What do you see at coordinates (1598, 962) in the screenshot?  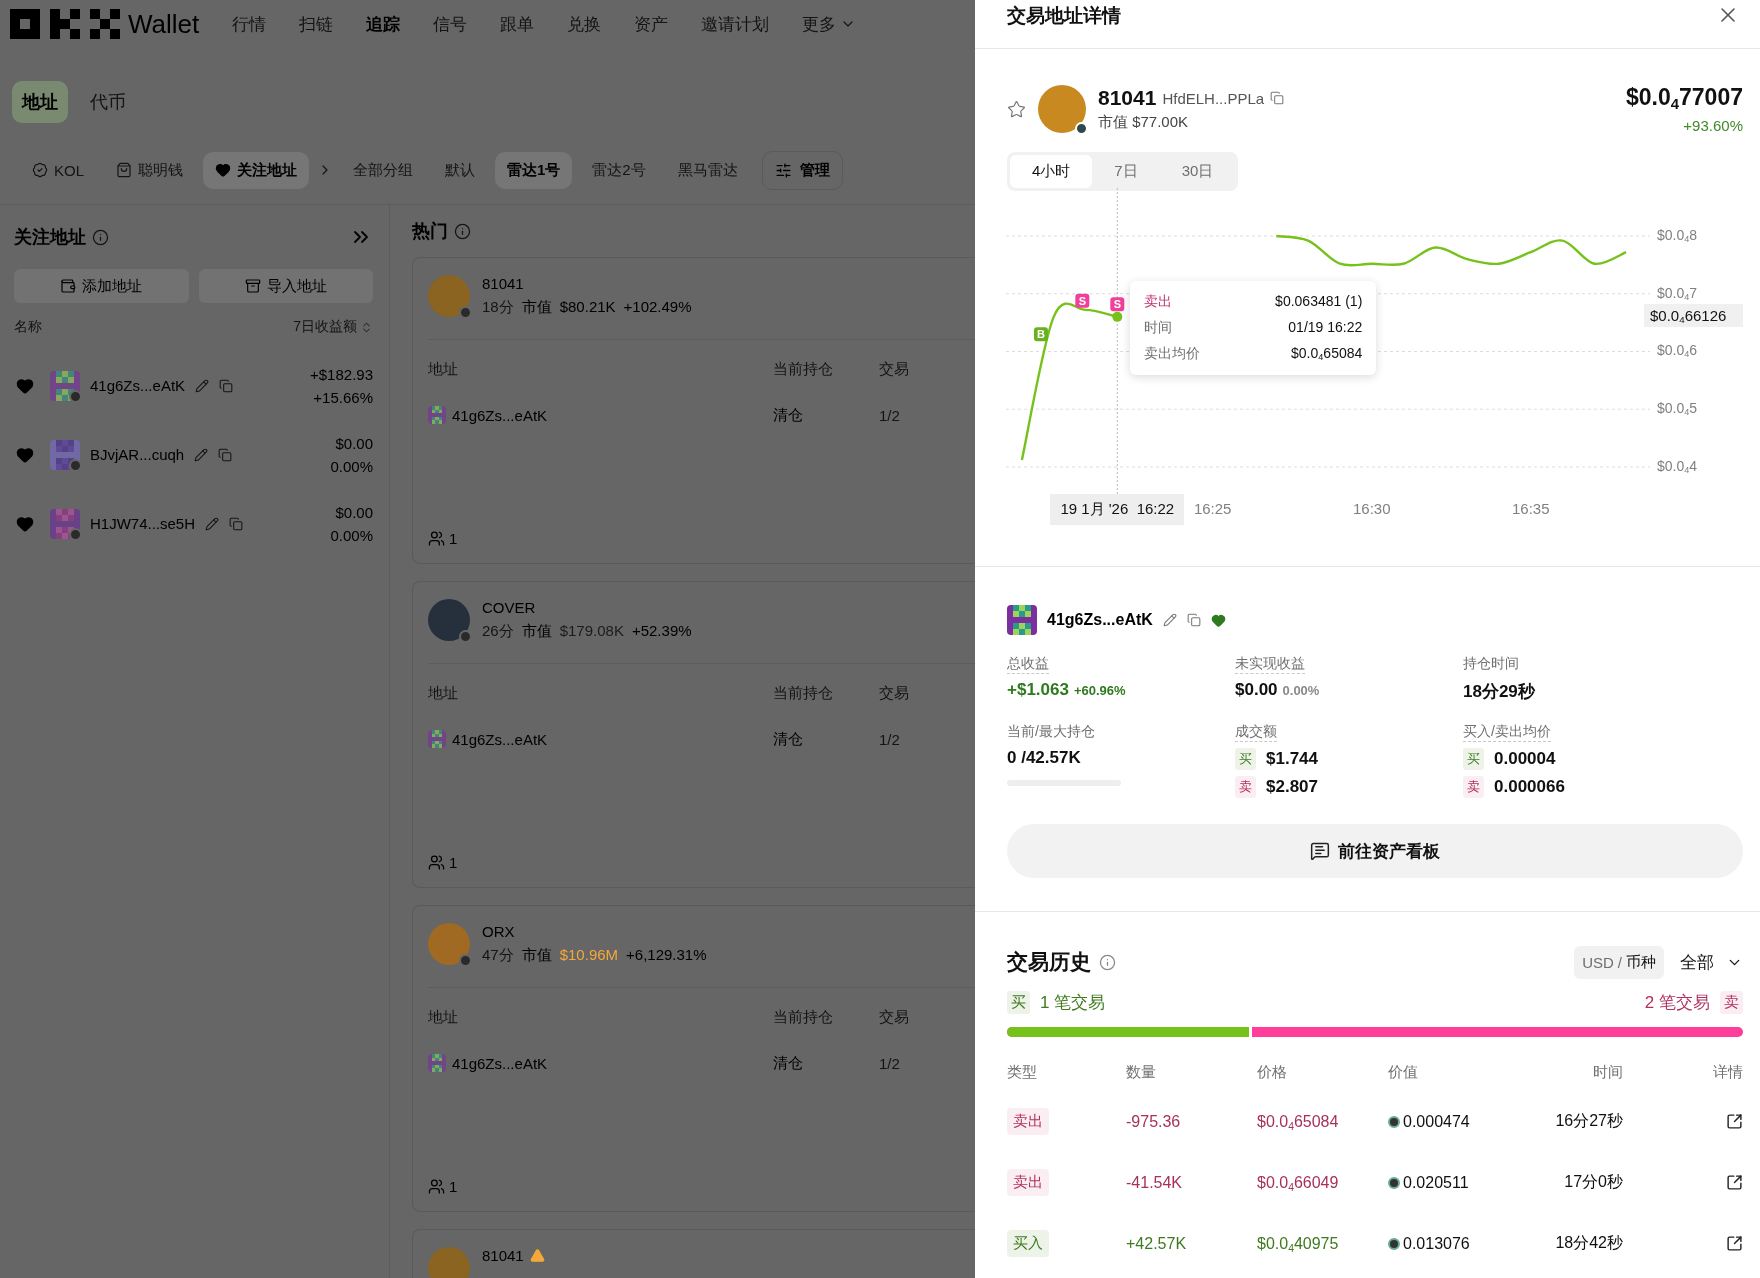 I see `unit-option: USD` at bounding box center [1598, 962].